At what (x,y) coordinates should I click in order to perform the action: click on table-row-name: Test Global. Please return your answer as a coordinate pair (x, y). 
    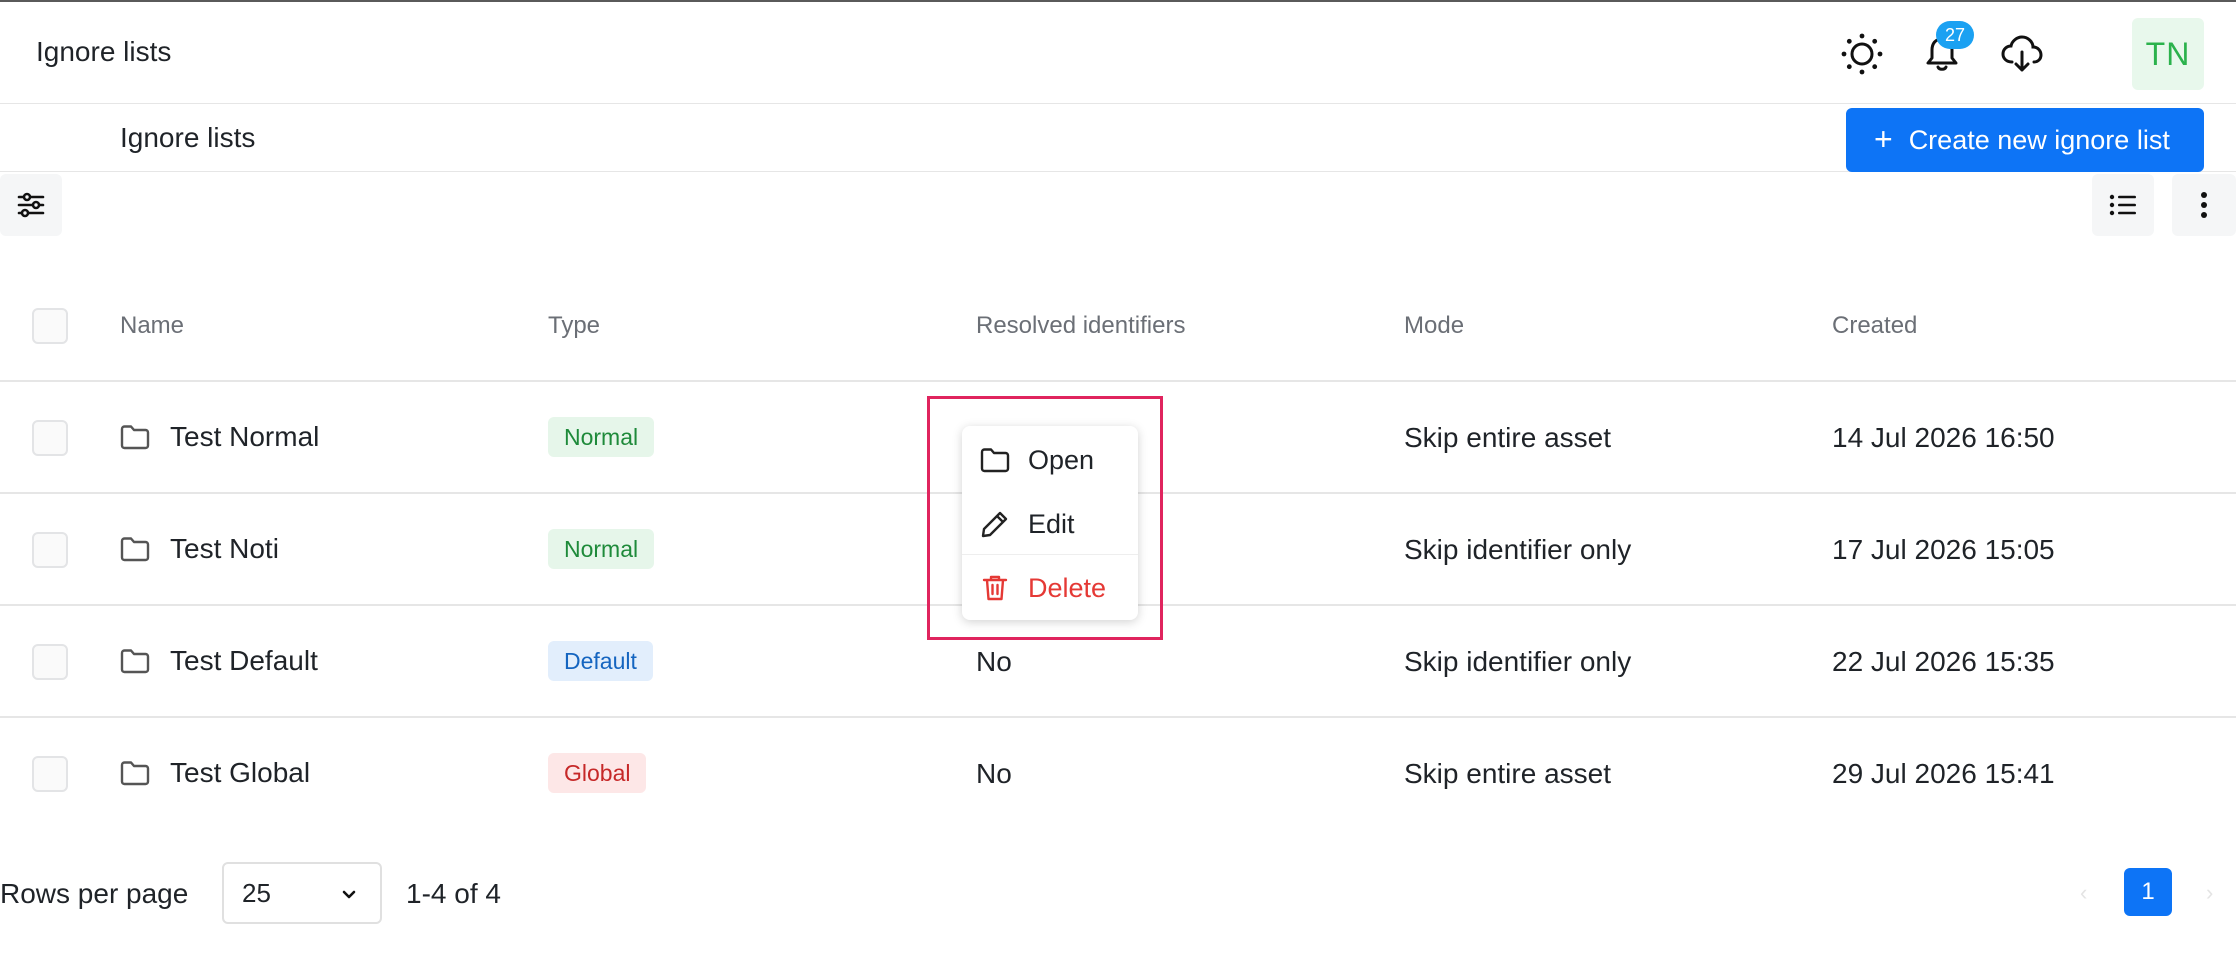
    Looking at the image, I should click on (215, 773).